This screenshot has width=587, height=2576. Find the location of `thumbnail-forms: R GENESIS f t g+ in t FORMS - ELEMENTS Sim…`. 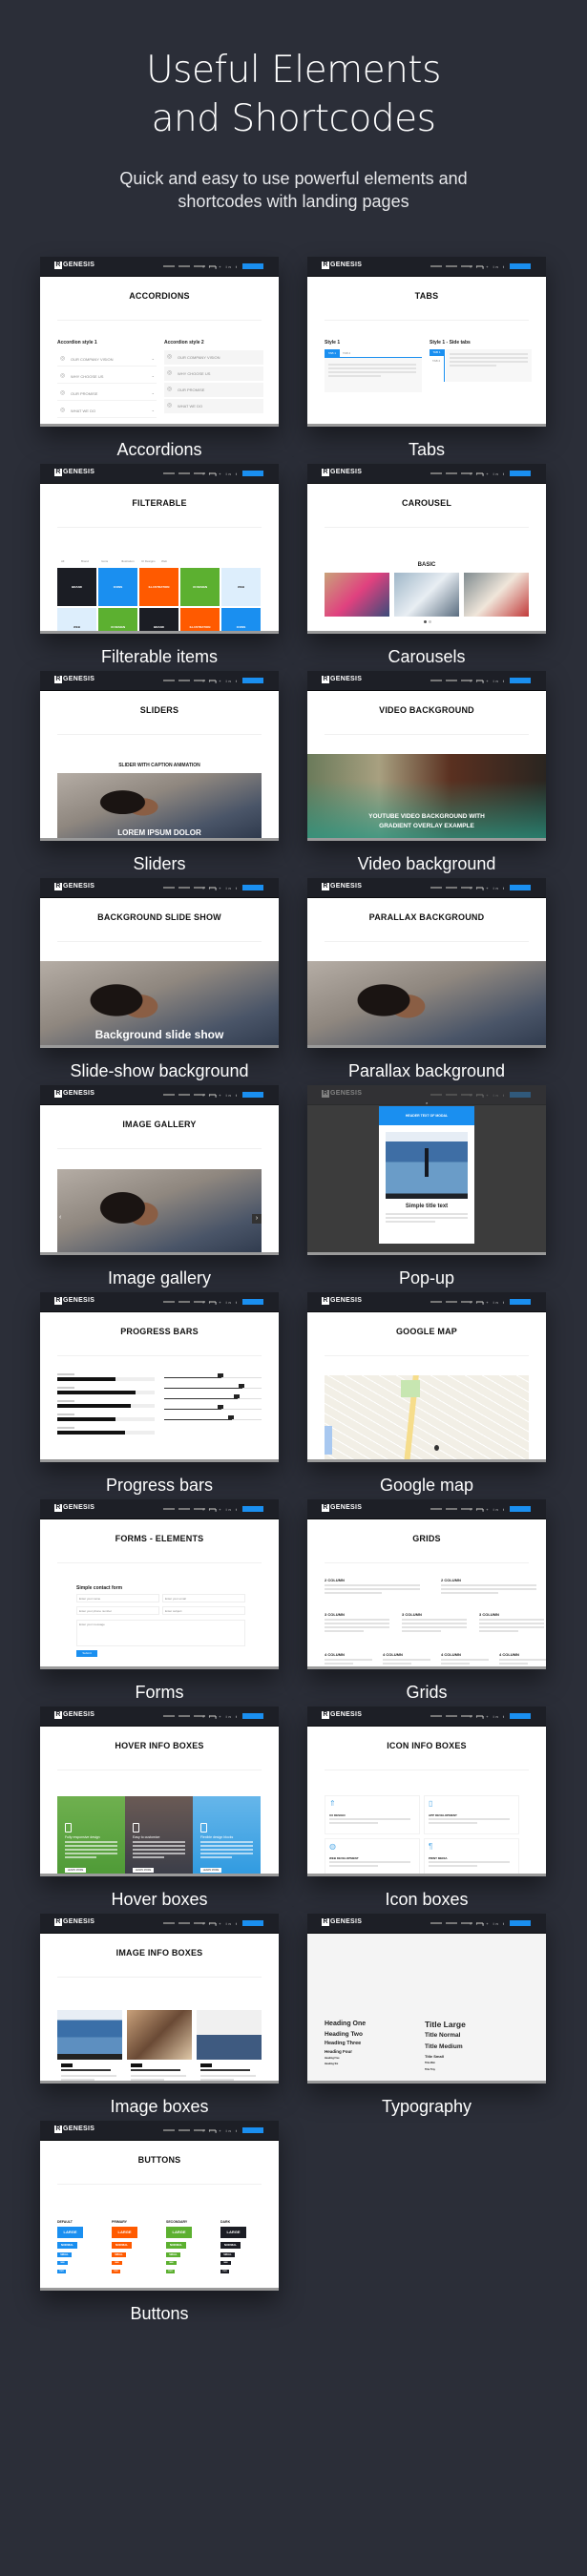

thumbnail-forms: R GENESIS f t g+ in t FORMS - ELEMENTS Sim… is located at coordinates (160, 1584).